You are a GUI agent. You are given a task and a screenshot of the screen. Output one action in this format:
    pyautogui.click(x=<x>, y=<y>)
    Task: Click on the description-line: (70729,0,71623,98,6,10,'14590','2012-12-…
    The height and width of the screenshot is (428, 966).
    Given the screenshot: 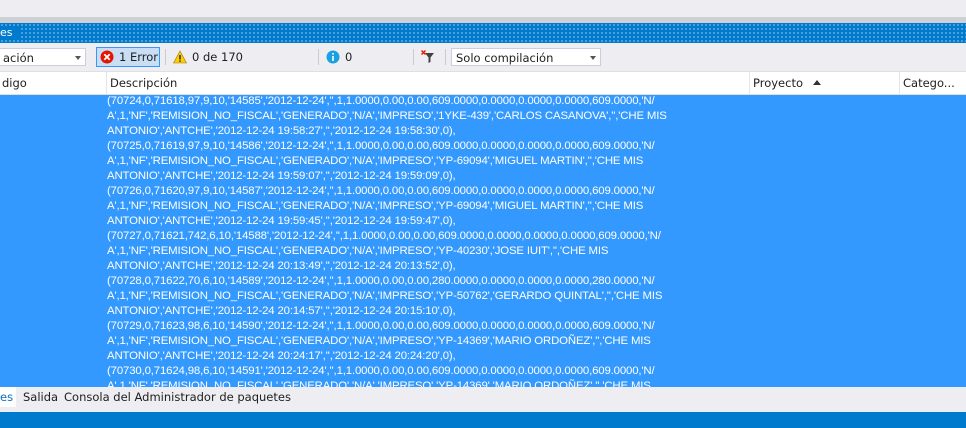 What is the action you would take?
    pyautogui.click(x=381, y=326)
    